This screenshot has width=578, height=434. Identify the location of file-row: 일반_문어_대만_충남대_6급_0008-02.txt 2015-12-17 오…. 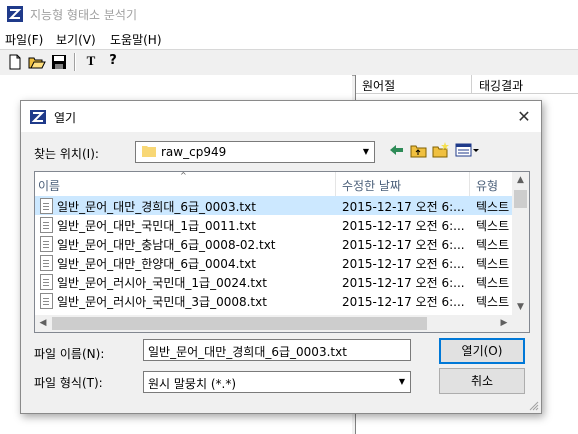
(274, 243).